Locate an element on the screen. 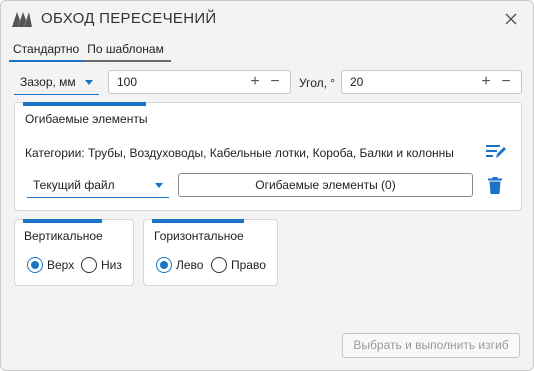  vertical-panel: Вертикальное Верх Низ is located at coordinates (74, 252).